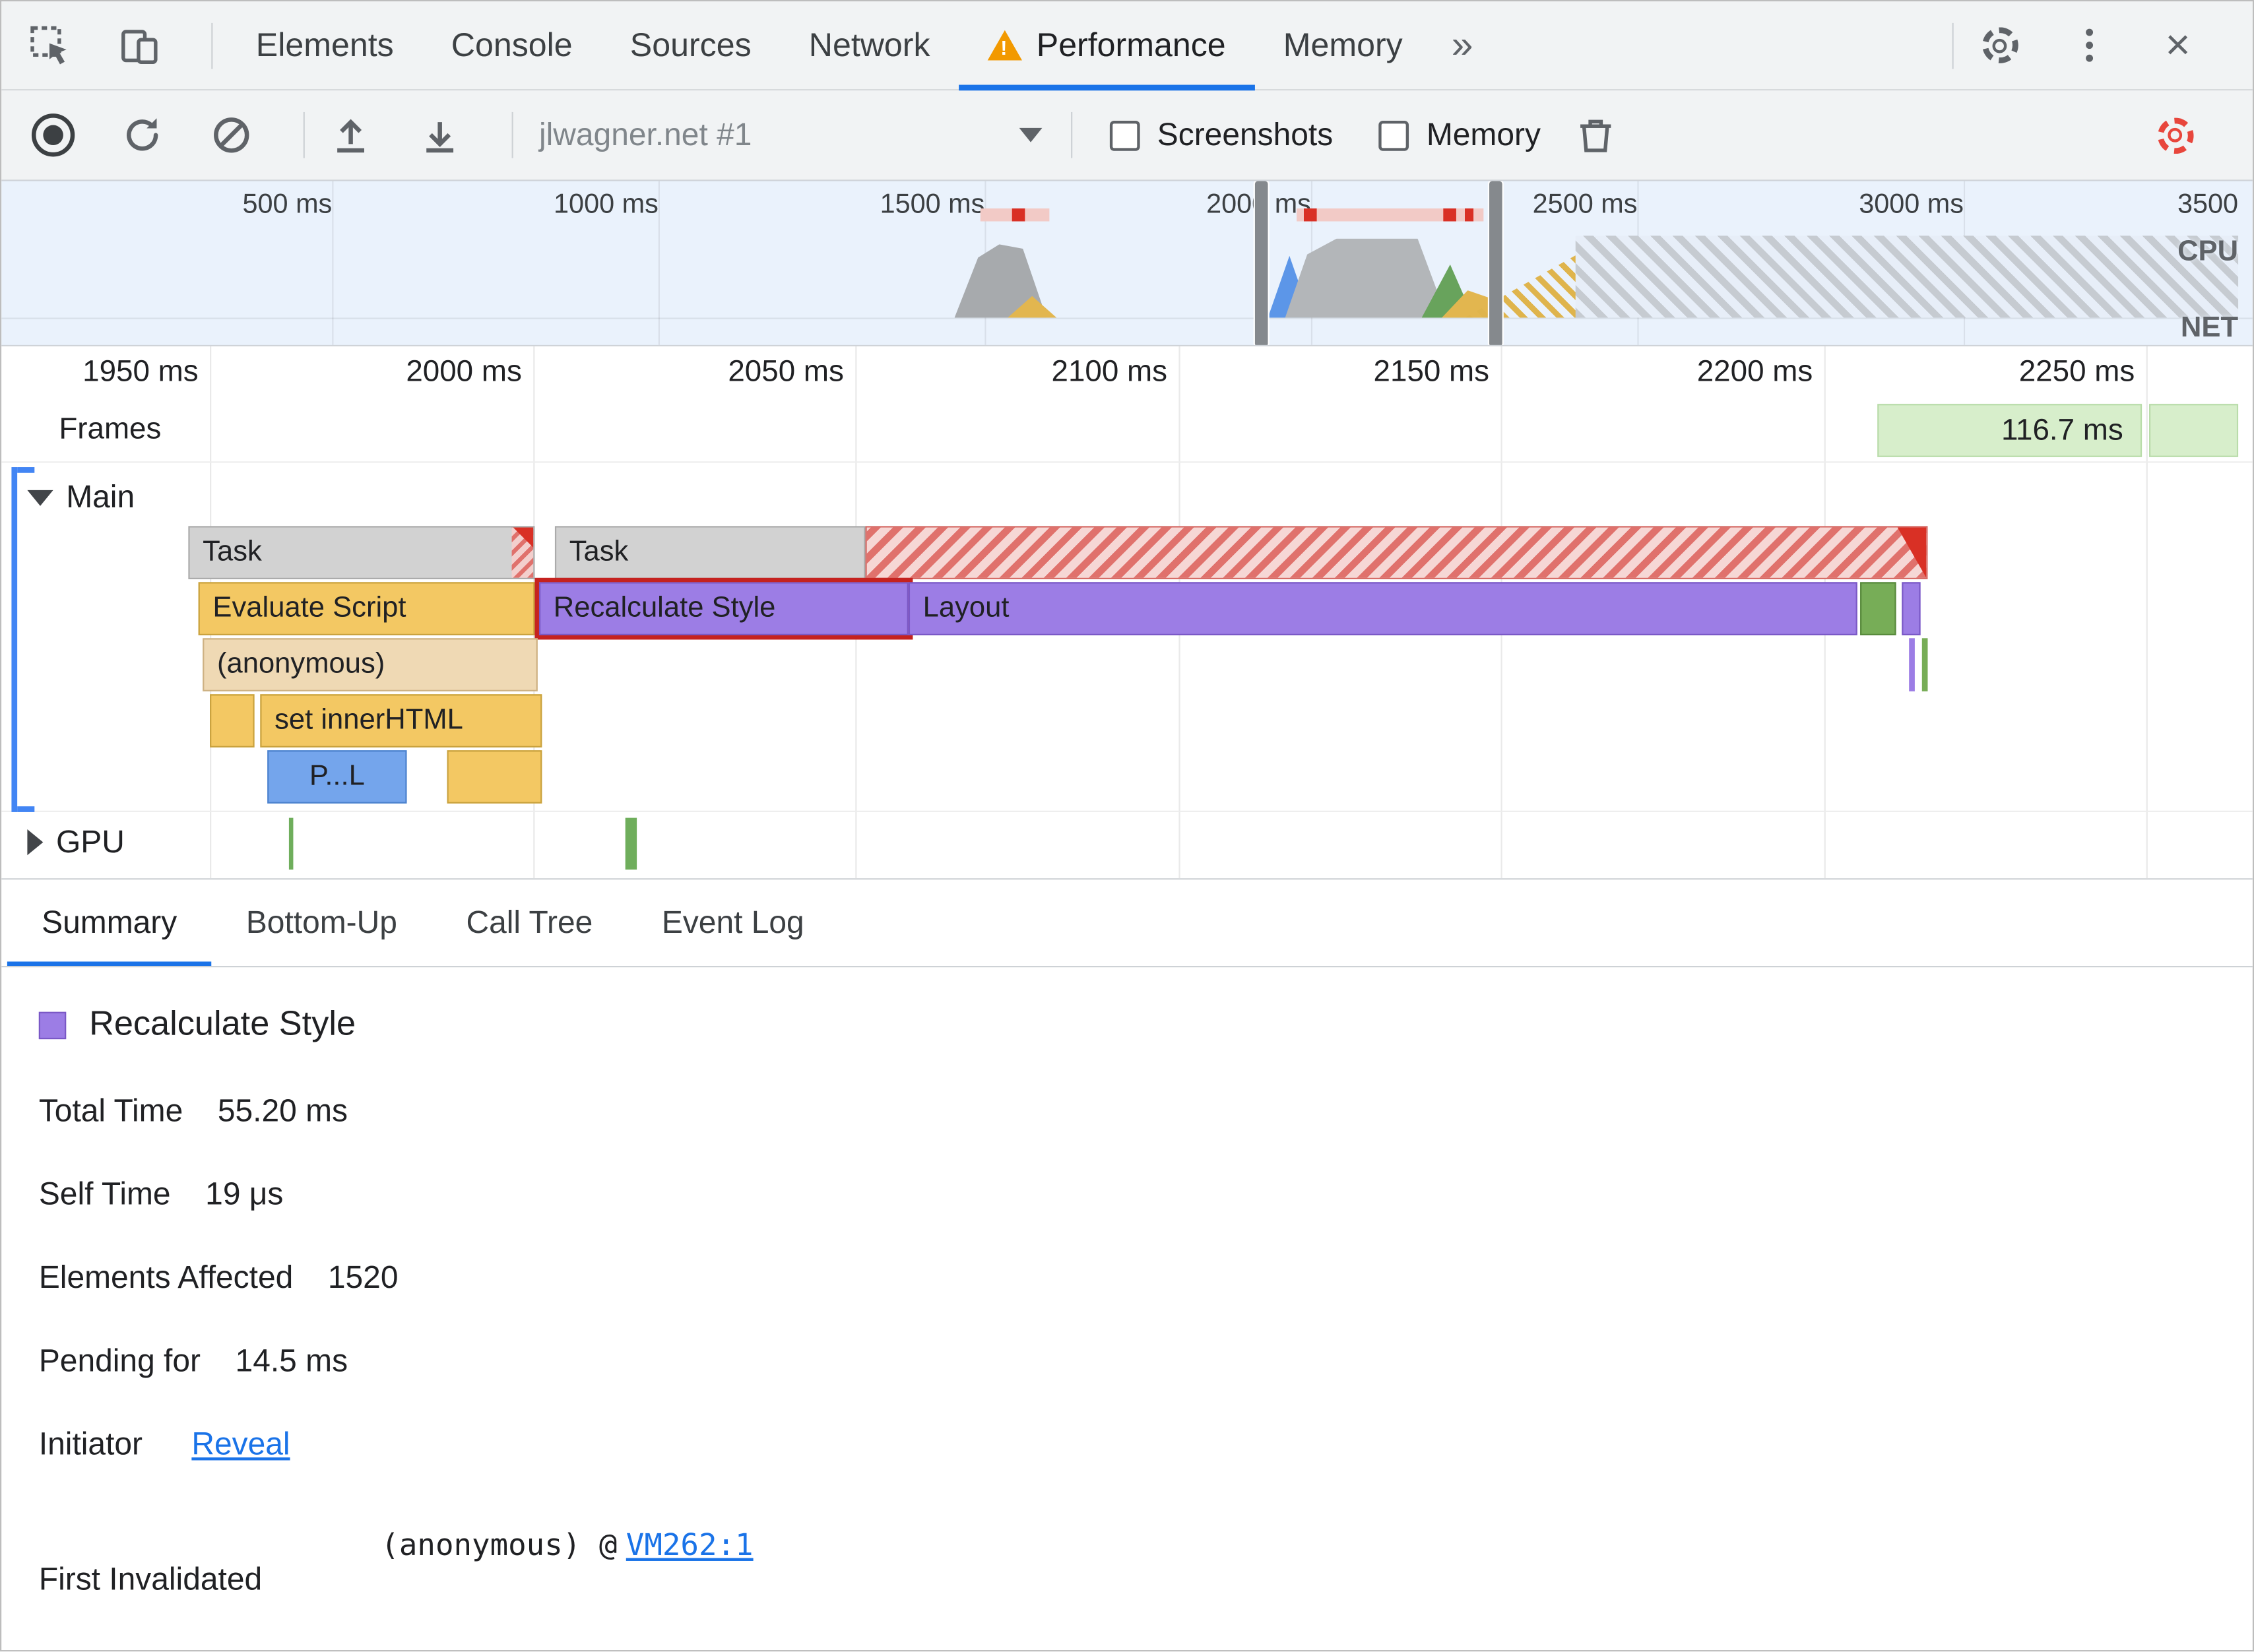 The width and height of the screenshot is (2254, 1652). I want to click on memory-checkbox, so click(1393, 134).